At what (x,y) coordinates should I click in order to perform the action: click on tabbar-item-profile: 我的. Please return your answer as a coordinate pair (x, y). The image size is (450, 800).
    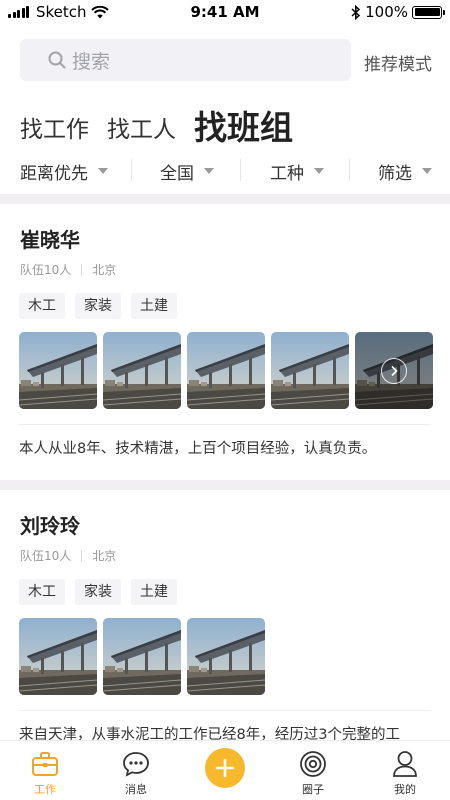
    Looking at the image, I should click on (405, 773).